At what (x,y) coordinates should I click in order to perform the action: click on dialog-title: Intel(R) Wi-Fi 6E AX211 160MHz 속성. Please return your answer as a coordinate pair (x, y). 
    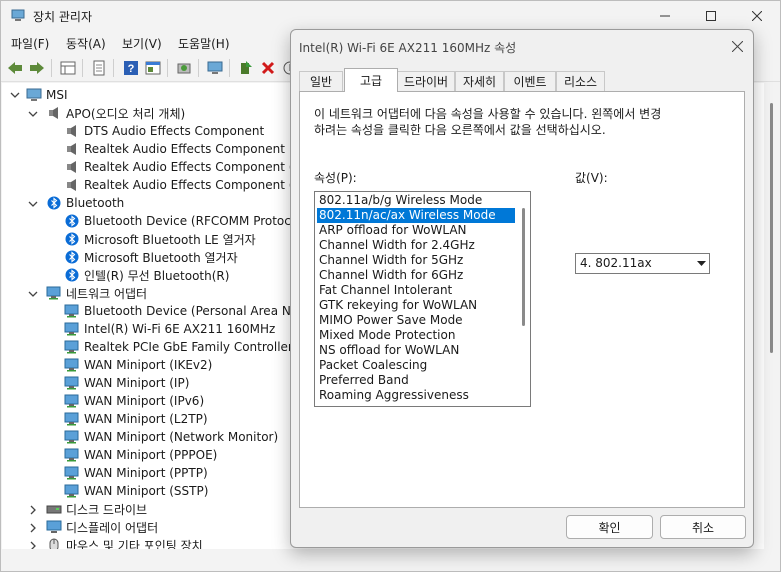
    Looking at the image, I should click on (408, 48).